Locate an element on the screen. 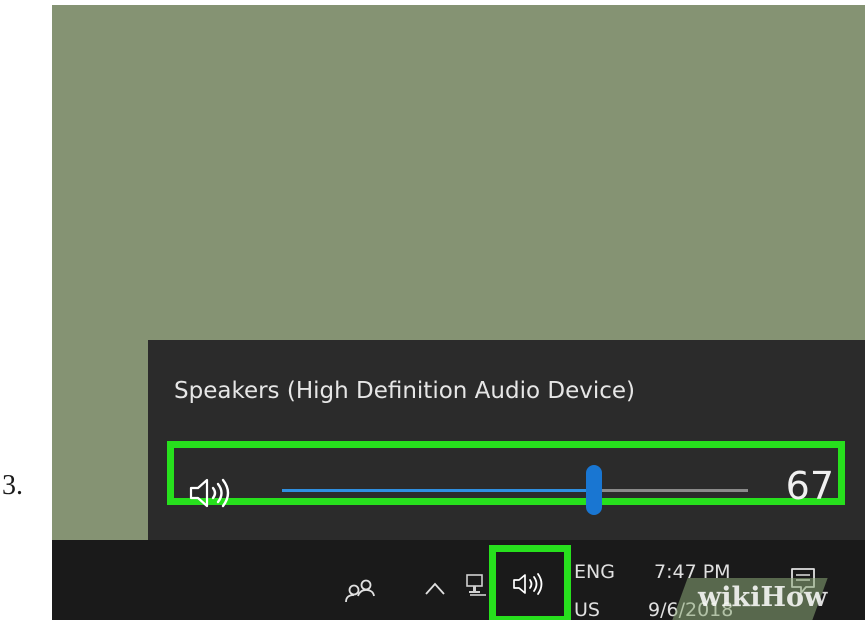 The image size is (865, 620). watermark-logo: wikiHow is located at coordinates (763, 597).